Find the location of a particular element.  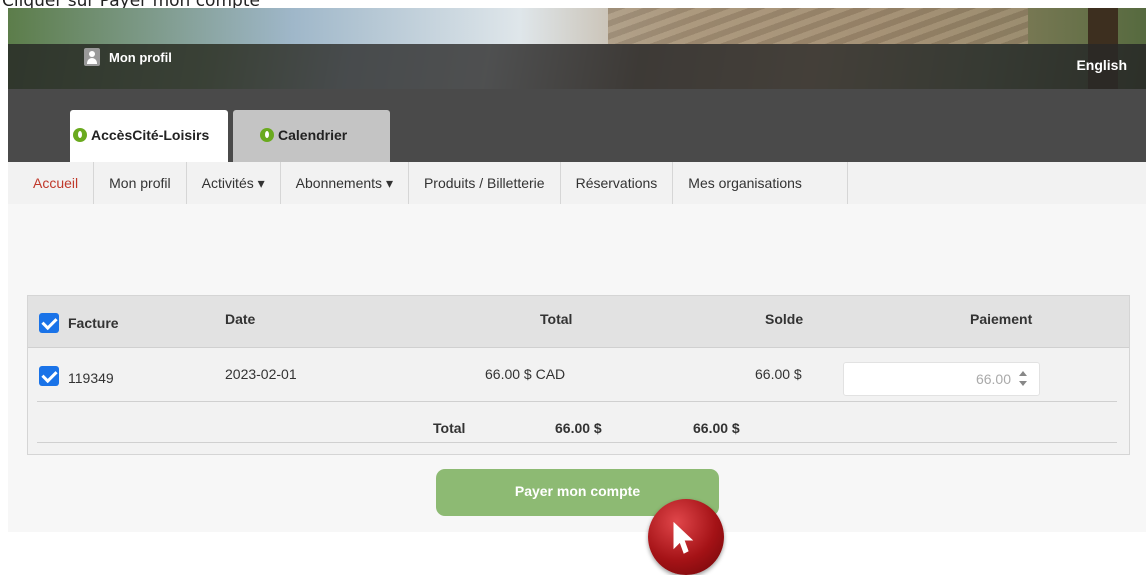

nav-item-mes-organisations: Mes organisations is located at coordinates (760, 183).